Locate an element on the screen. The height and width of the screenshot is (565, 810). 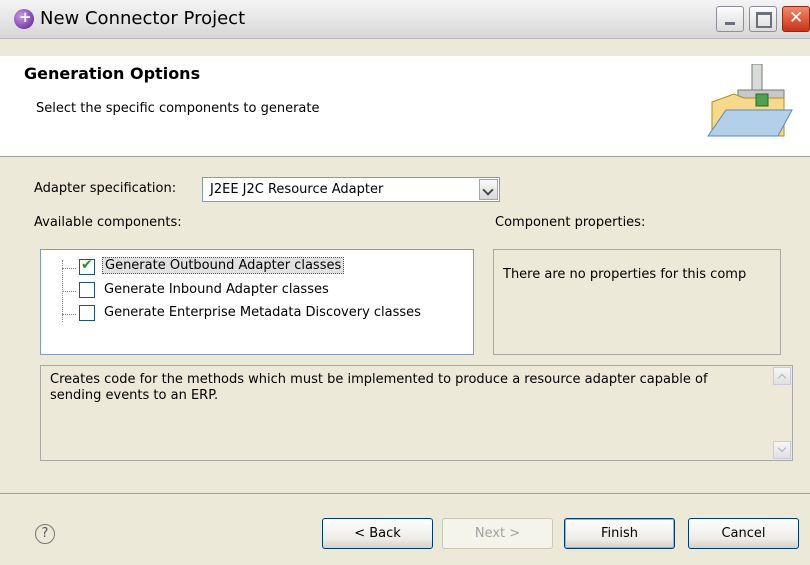
close-button is located at coordinates (796, 19).